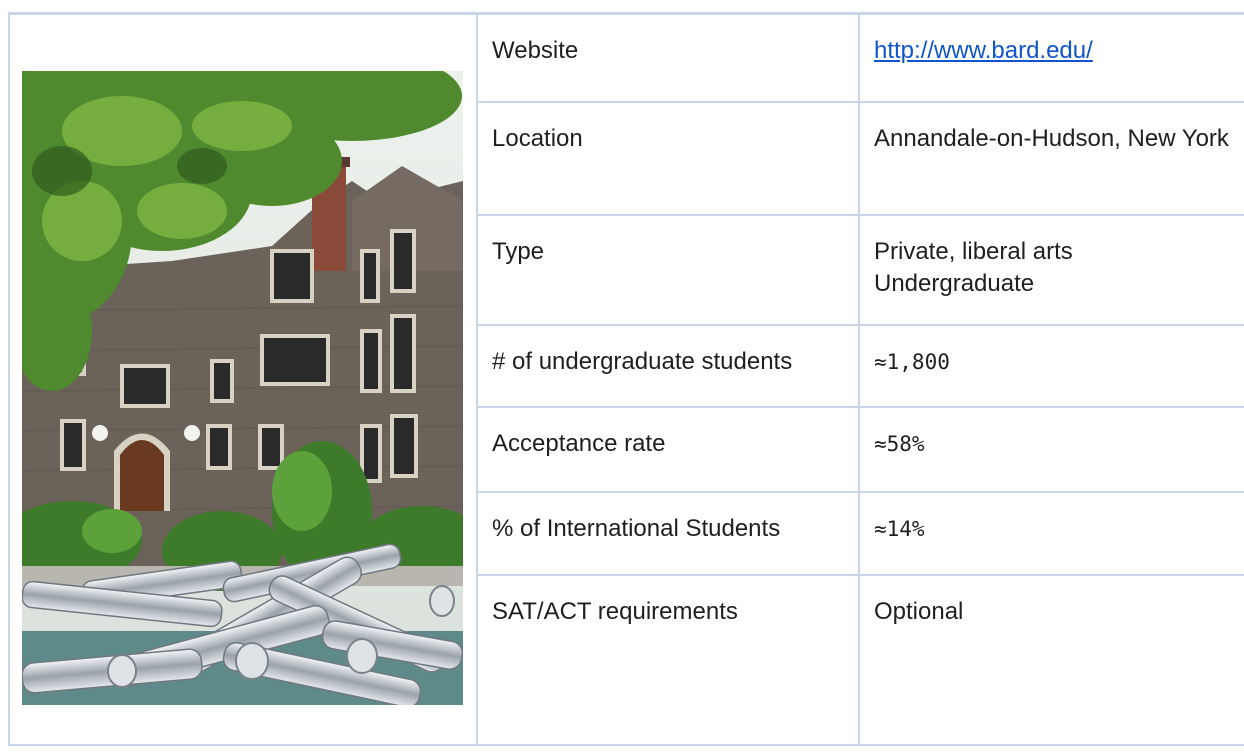 The height and width of the screenshot is (755, 1244). Describe the element at coordinates (537, 138) in the screenshot. I see `row-label-location: Location` at that location.